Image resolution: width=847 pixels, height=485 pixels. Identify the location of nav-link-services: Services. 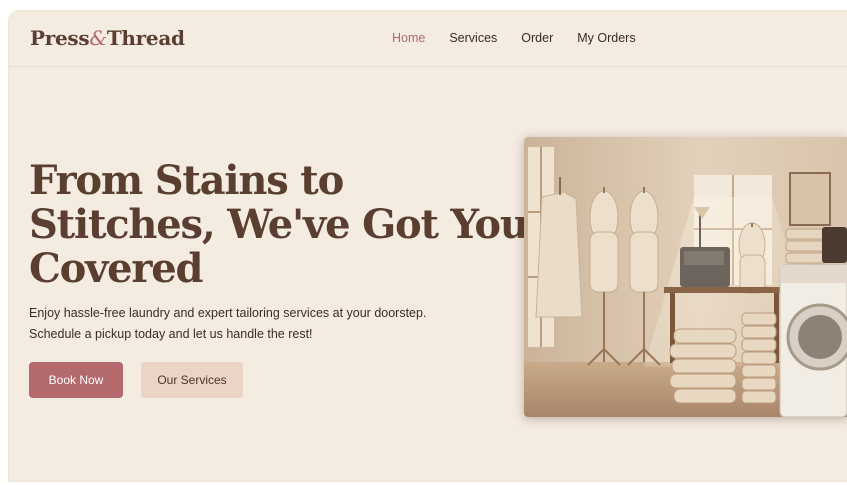
(473, 38).